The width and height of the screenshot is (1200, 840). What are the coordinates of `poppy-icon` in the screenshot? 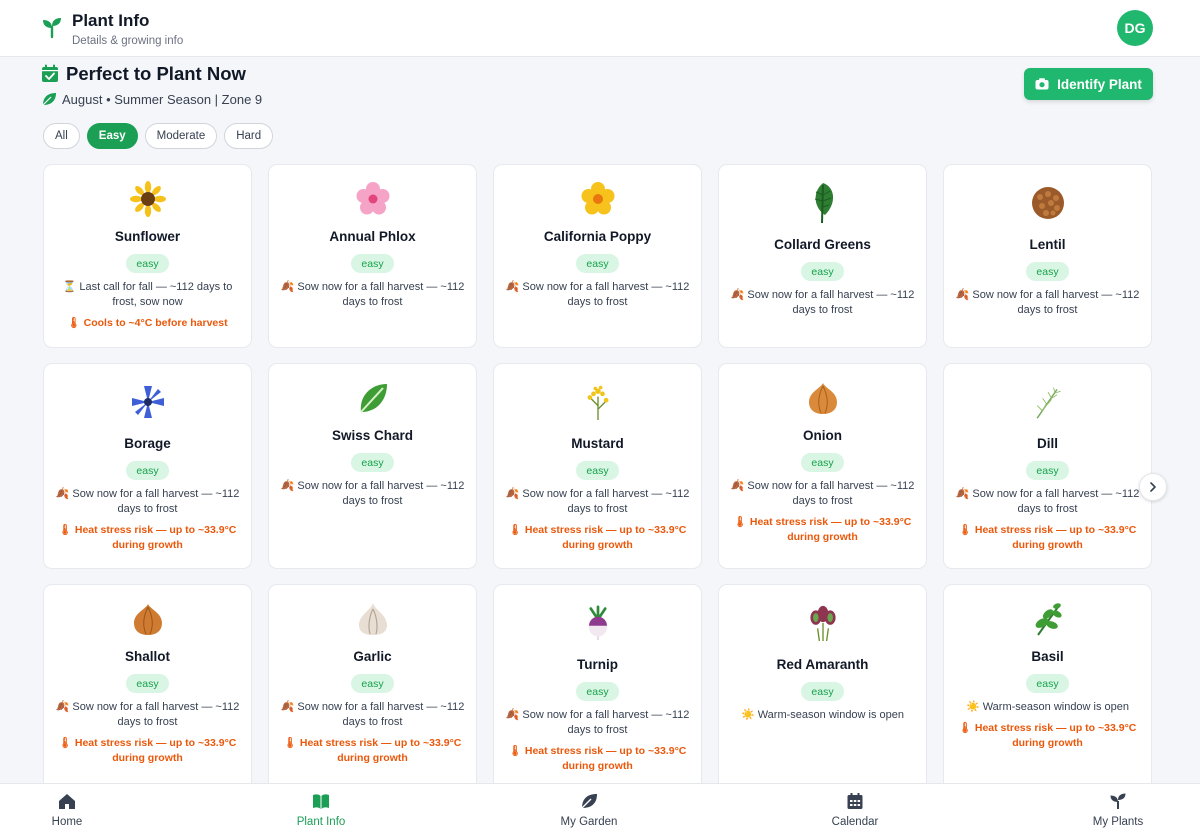 It's located at (598, 199).